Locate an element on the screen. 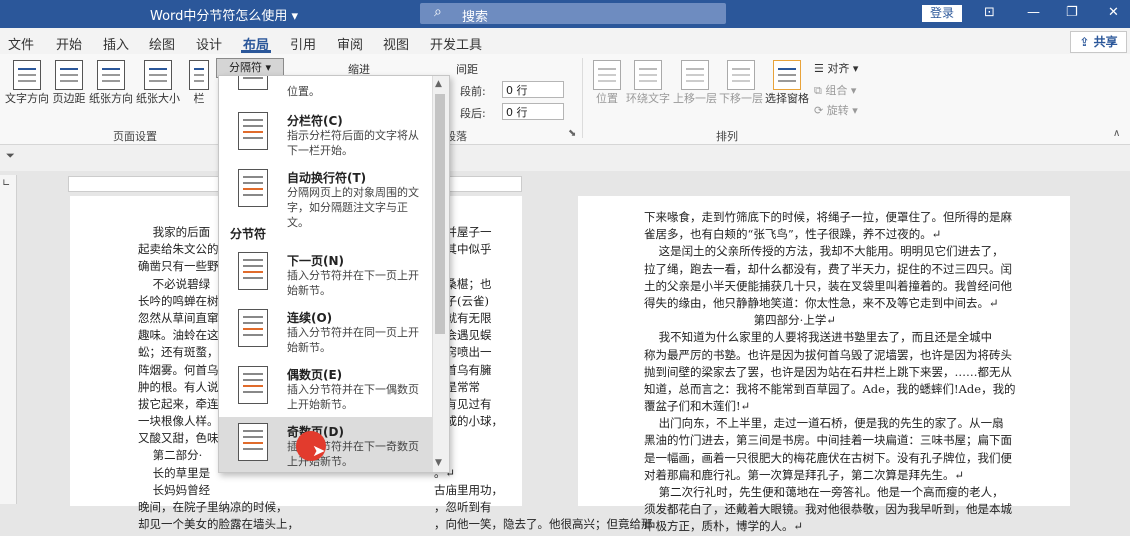 Image resolution: width=1130 pixels, height=536 pixels. share-button: ⇪ 共享 is located at coordinates (1098, 42).